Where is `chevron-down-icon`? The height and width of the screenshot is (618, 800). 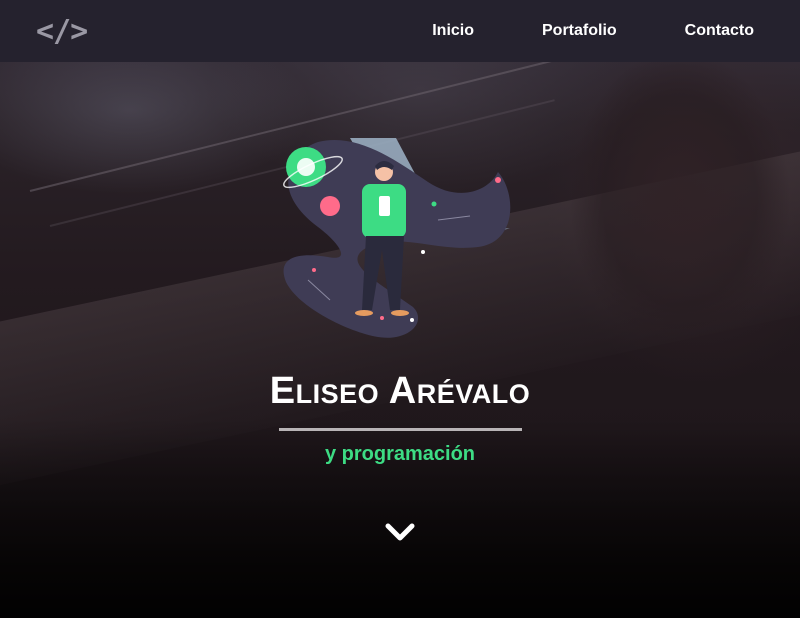 chevron-down-icon is located at coordinates (400, 532).